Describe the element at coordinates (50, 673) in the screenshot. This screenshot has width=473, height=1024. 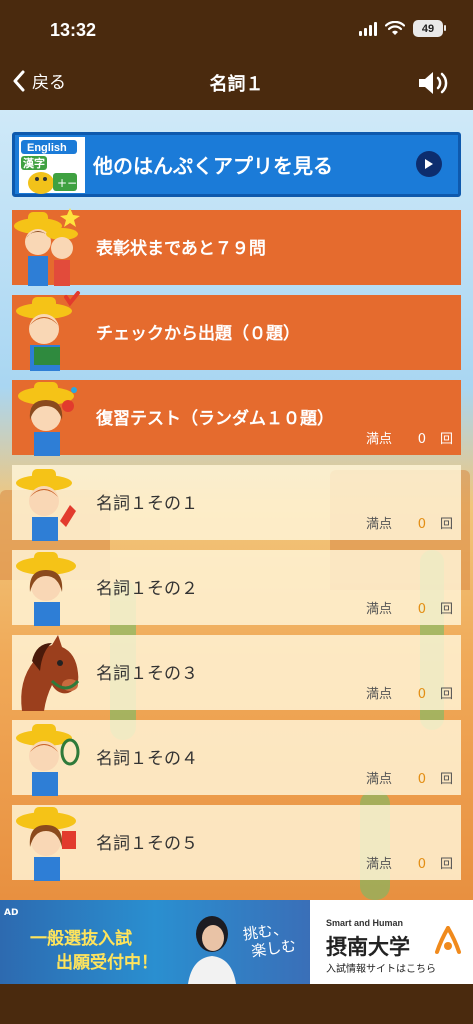
I see `horse-icon` at that location.